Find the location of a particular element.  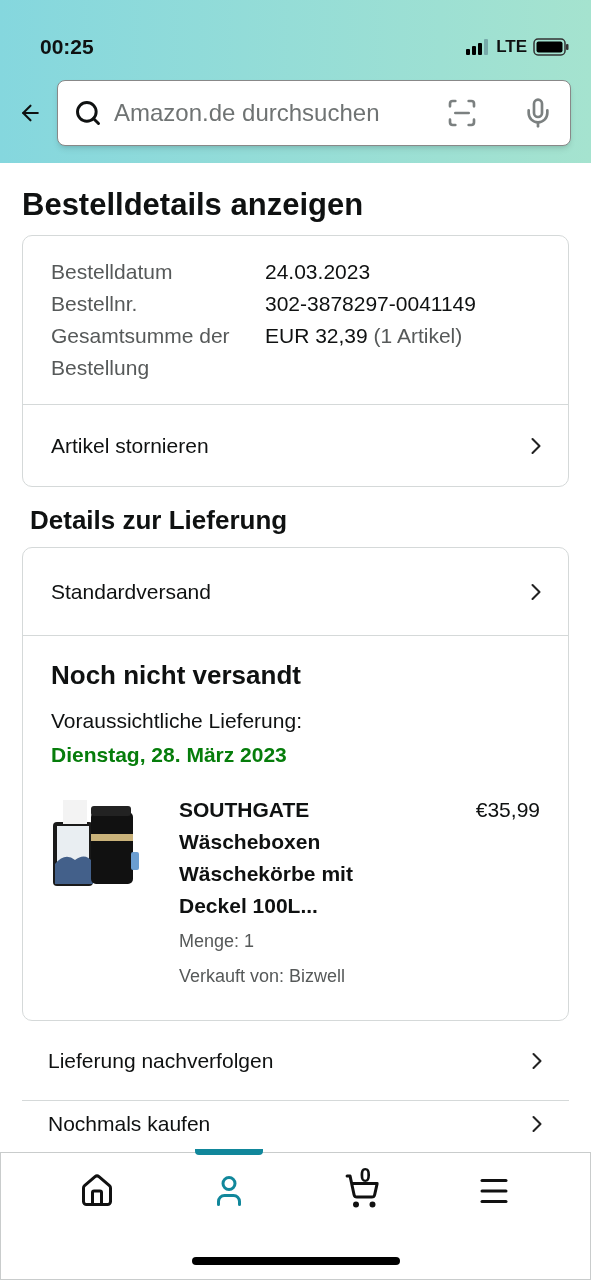

search-field: Amazon.de durchsuchen is located at coordinates (314, 113).